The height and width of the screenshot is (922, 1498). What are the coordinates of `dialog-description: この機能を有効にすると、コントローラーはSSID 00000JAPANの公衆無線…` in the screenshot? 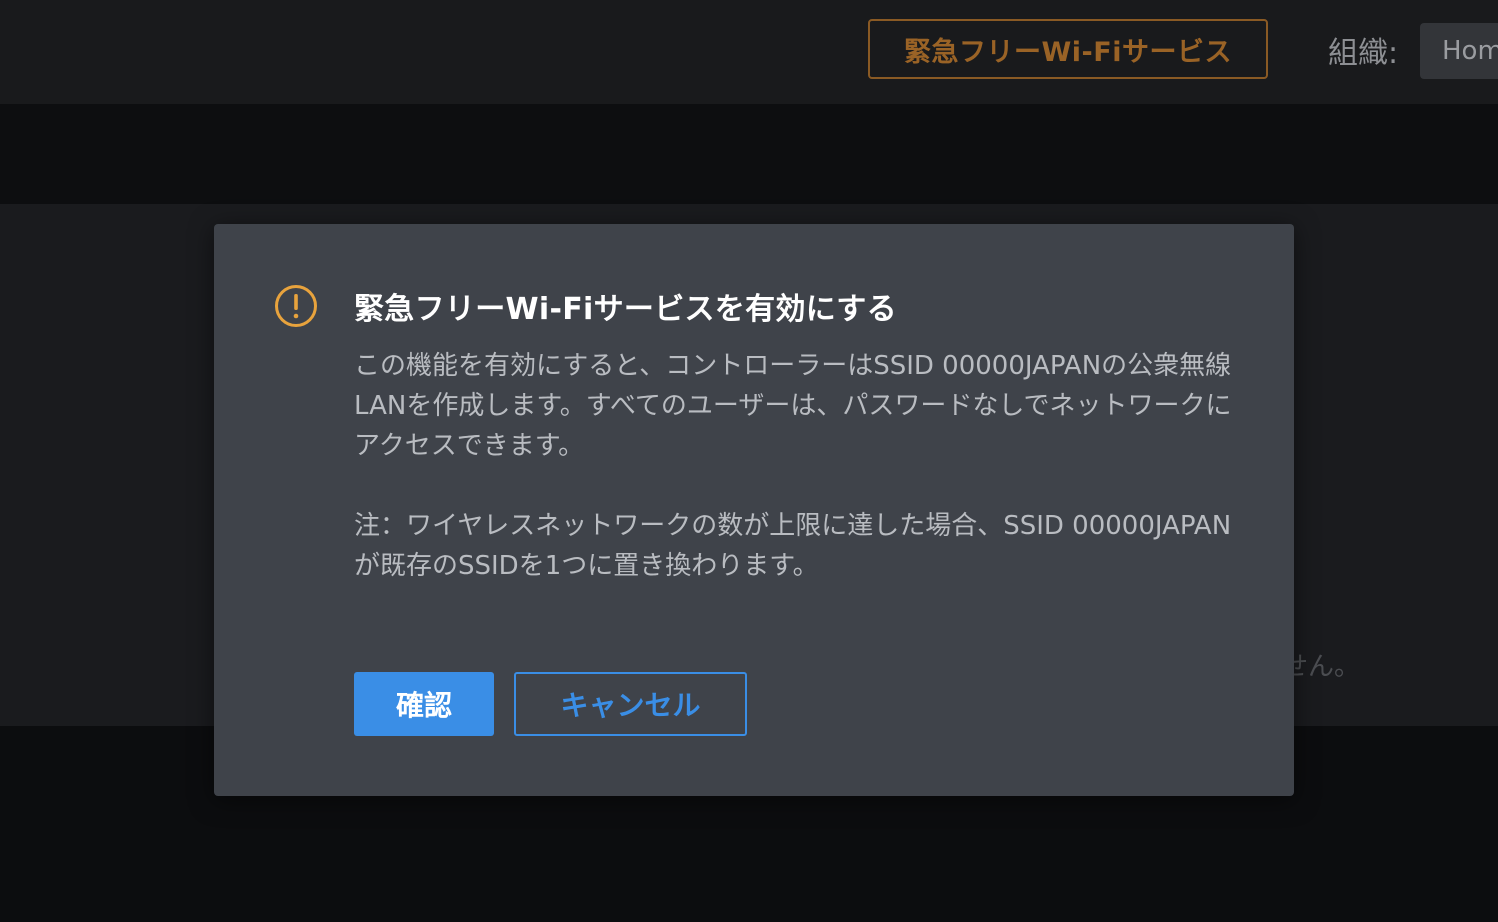 It's located at (793, 406).